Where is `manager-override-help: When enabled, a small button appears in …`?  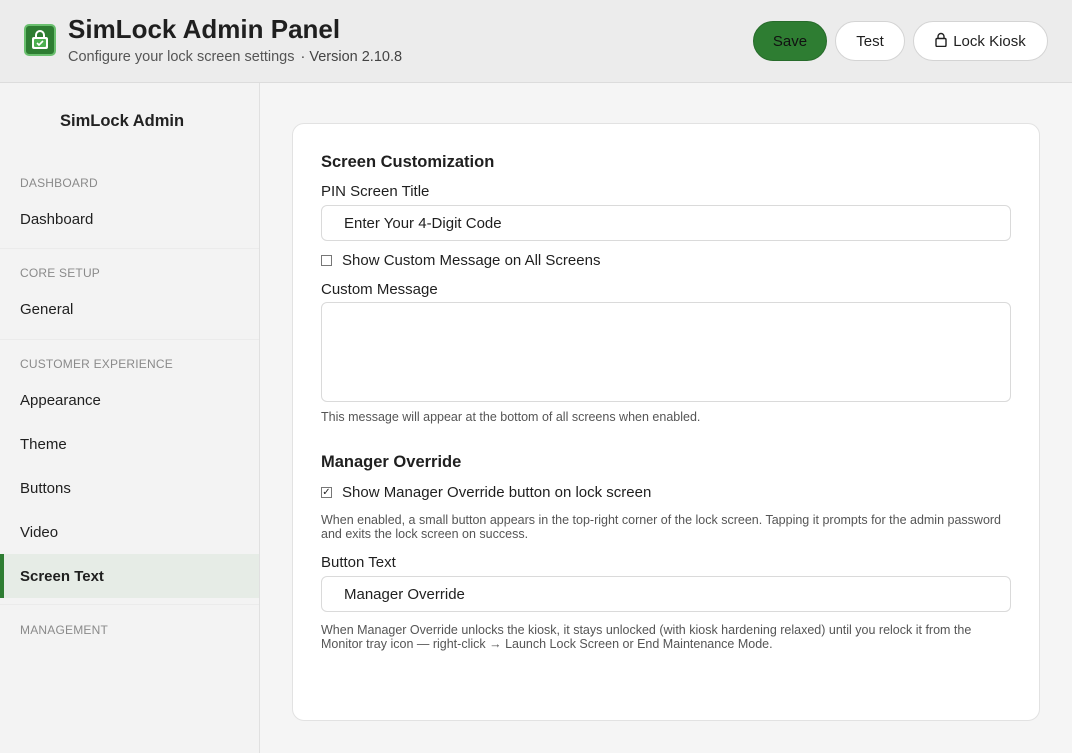
manager-override-help: When enabled, a small button appears in … is located at coordinates (661, 527).